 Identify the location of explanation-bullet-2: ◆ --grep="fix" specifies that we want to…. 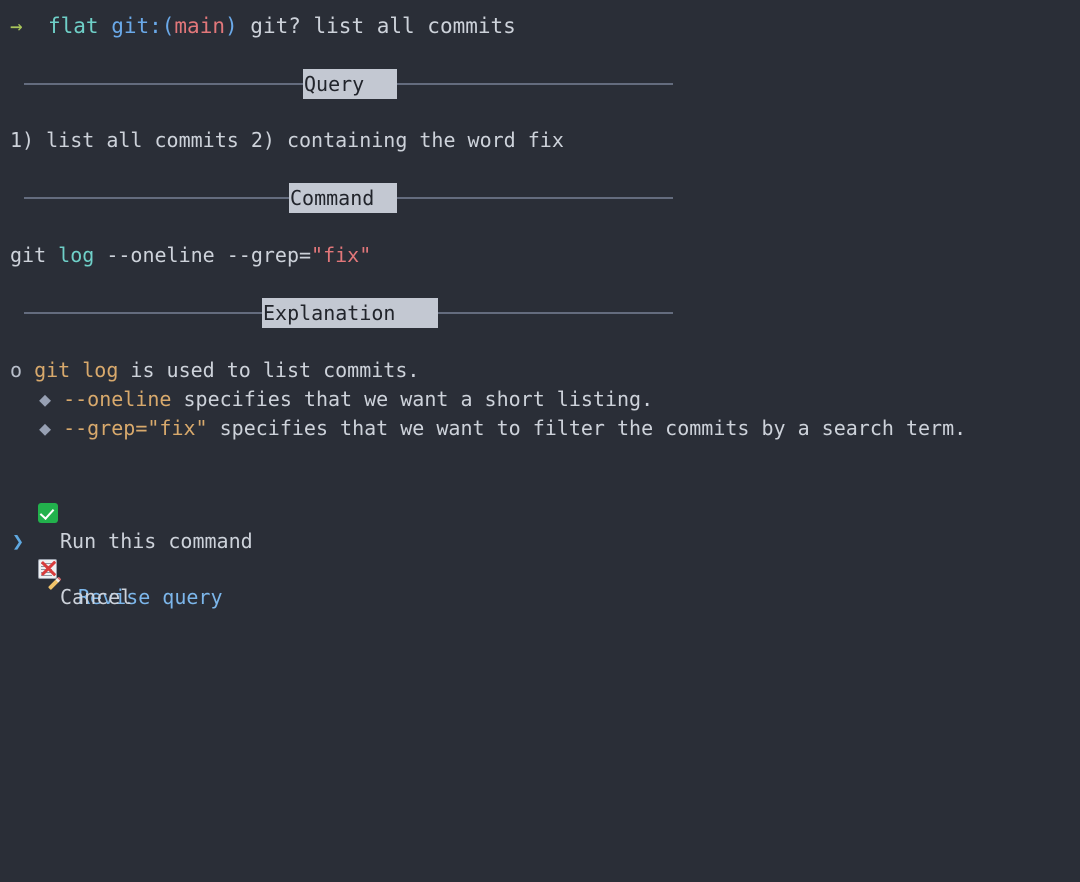
(502, 428).